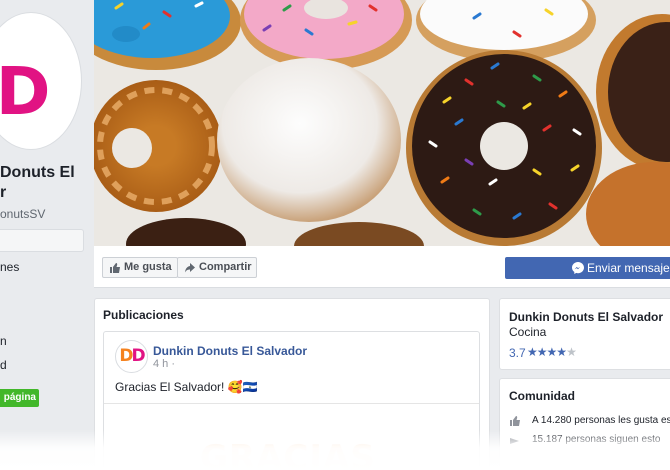  I want to click on left-sidebar: DD Donuts El r onutsSV nes n d página, so click(44, 235).